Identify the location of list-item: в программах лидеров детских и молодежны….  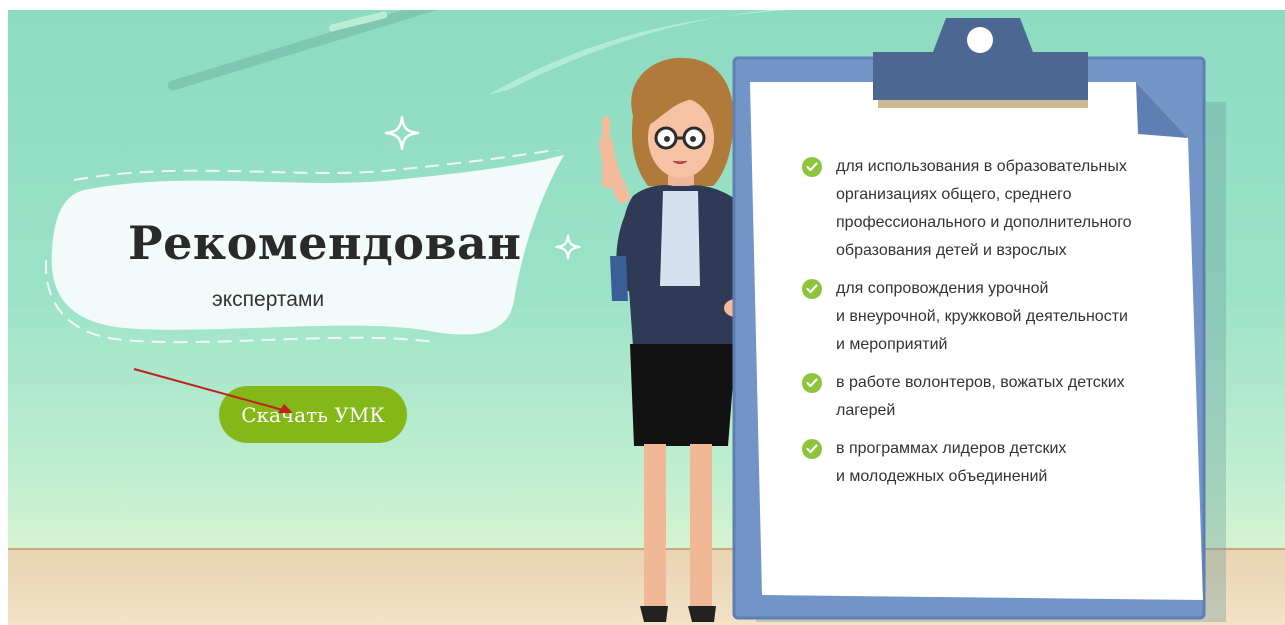
(985, 463).